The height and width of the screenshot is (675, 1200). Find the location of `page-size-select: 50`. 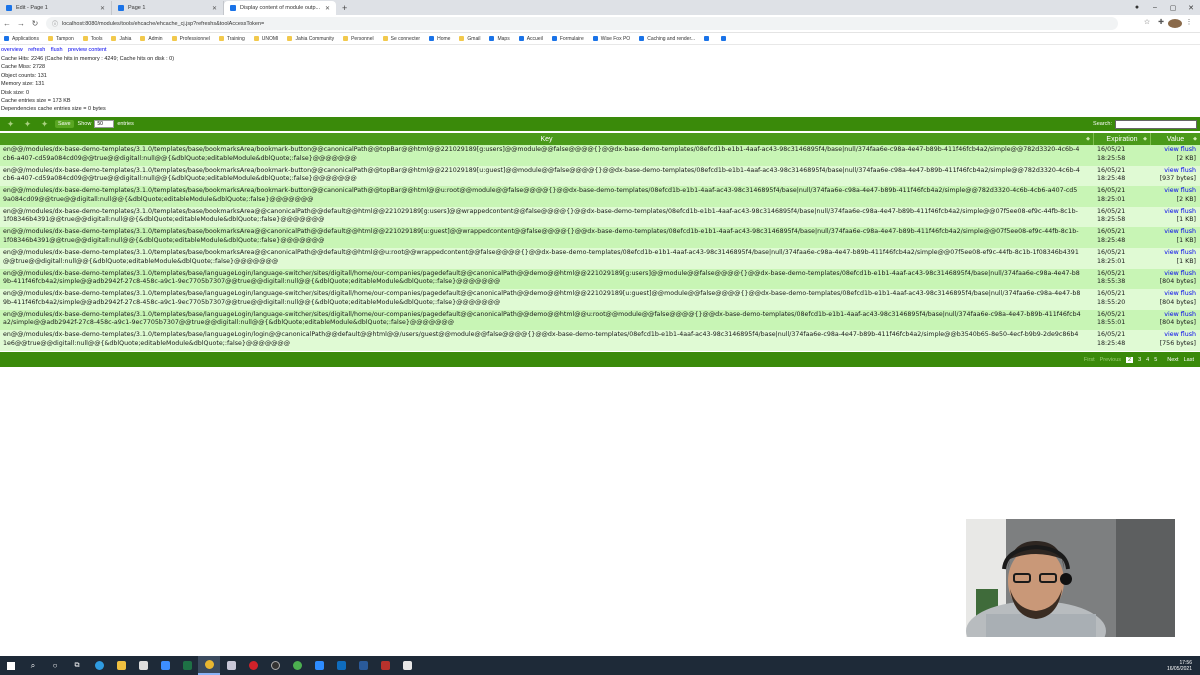

page-size-select: 50 is located at coordinates (104, 124).